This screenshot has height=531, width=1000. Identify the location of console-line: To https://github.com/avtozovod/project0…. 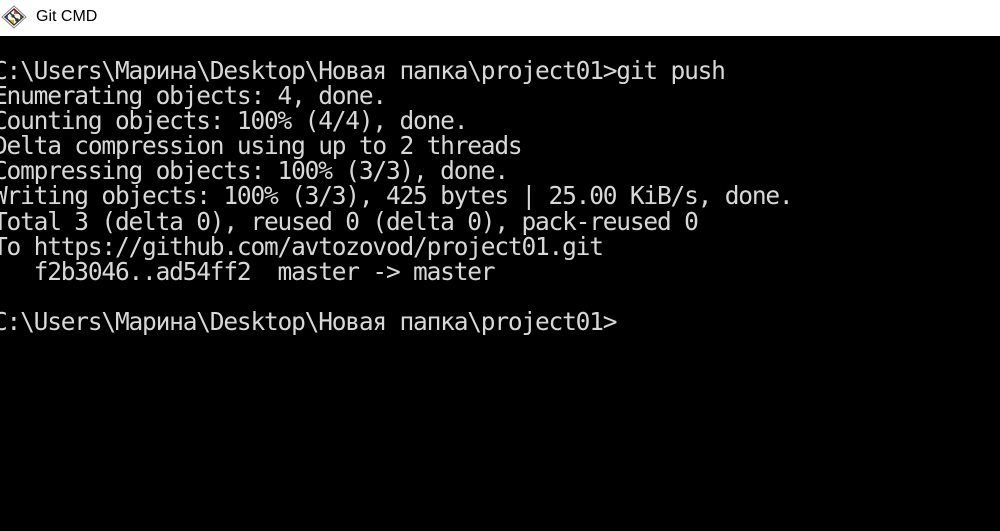
(302, 246).